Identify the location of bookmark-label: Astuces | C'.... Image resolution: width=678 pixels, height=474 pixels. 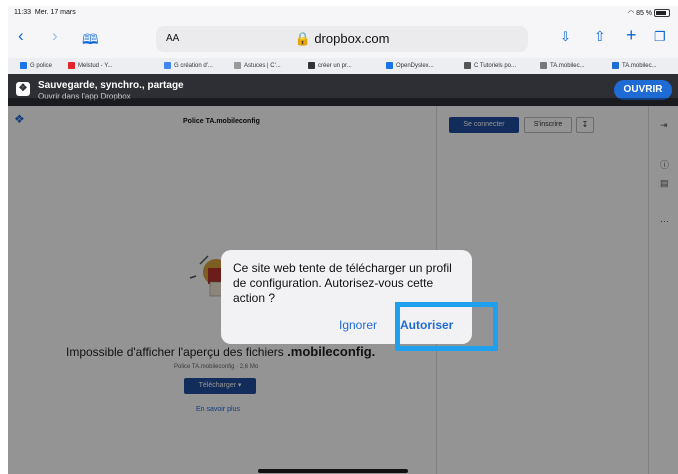
(262, 66).